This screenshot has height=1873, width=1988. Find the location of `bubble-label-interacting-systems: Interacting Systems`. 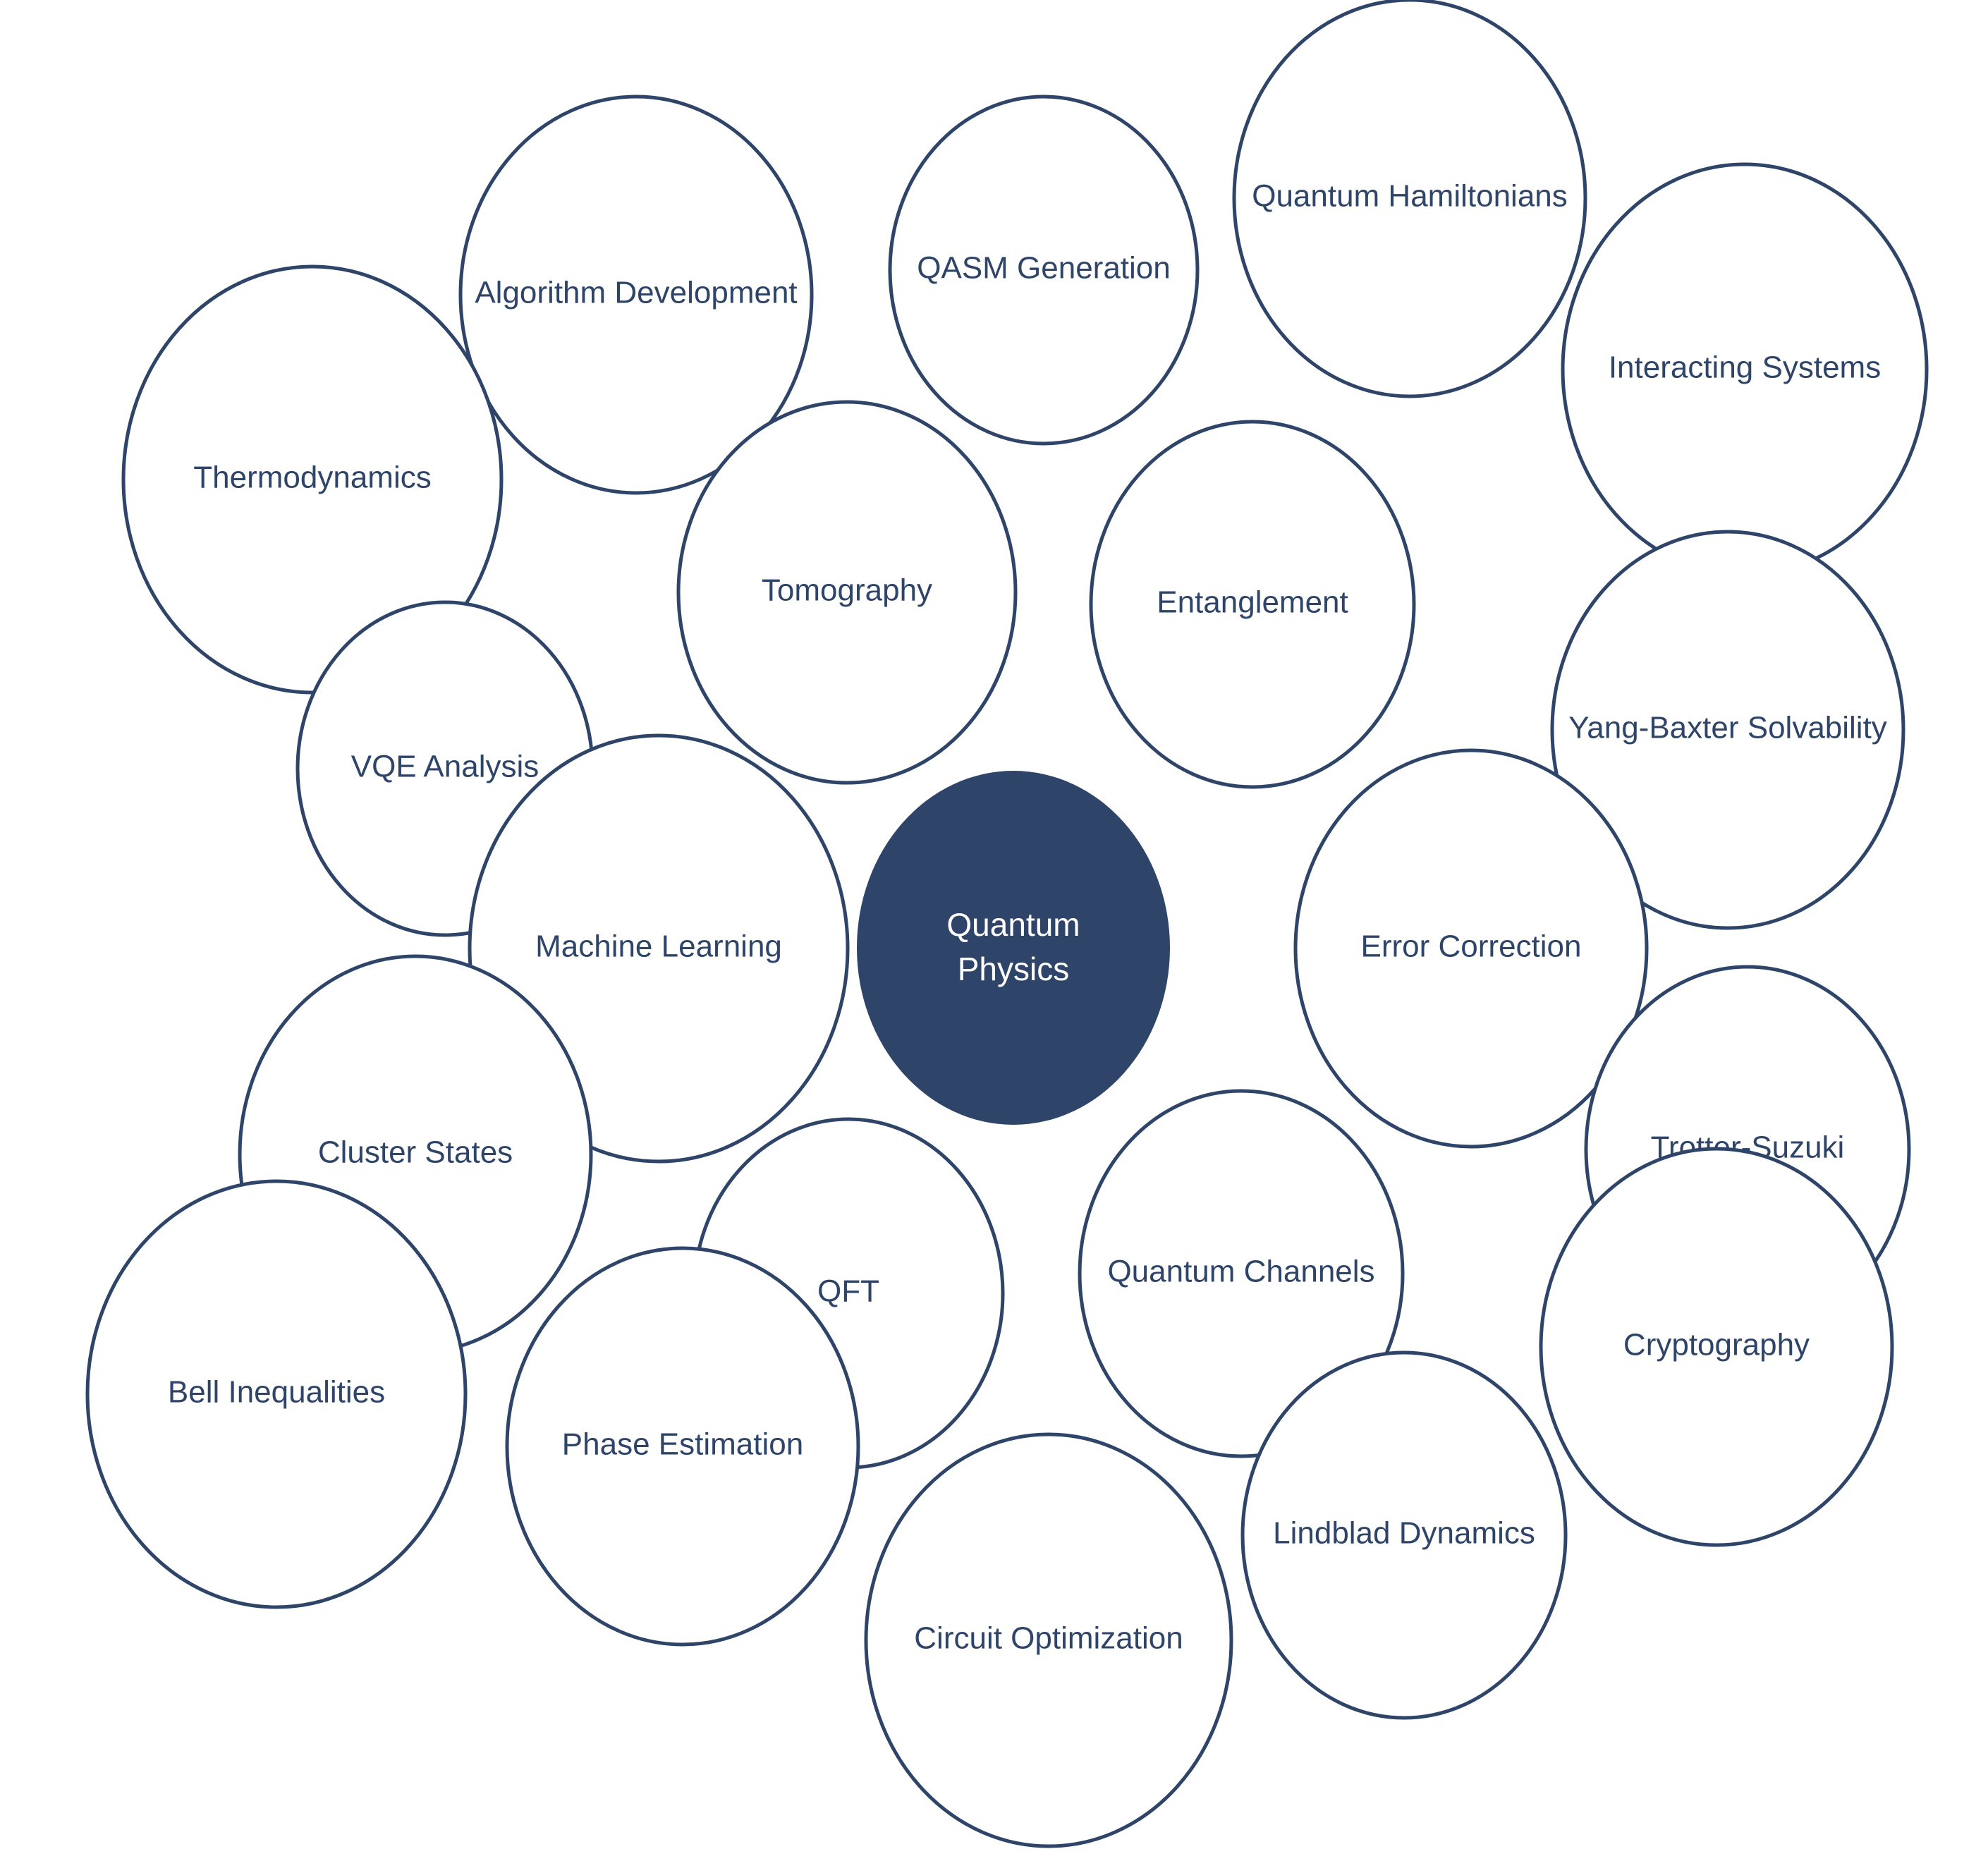

bubble-label-interacting-systems: Interacting Systems is located at coordinates (1745, 367).